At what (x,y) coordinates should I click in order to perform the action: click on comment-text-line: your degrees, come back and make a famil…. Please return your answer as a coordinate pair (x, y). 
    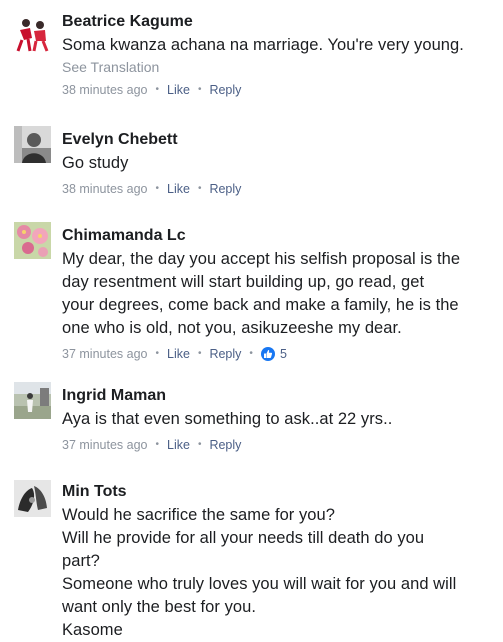
    Looking at the image, I should click on (260, 305).